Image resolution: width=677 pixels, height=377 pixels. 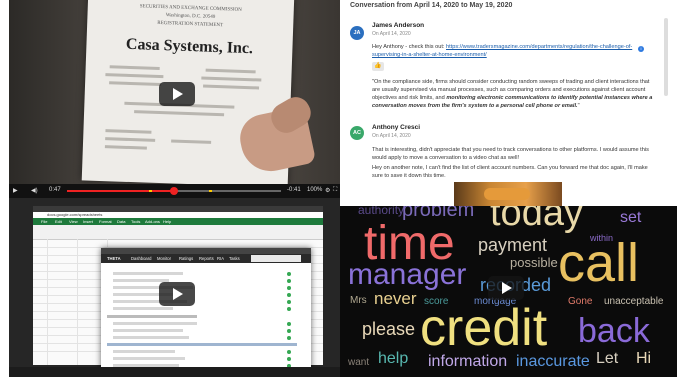 I want to click on menu-item: Format, so click(x=105, y=221).